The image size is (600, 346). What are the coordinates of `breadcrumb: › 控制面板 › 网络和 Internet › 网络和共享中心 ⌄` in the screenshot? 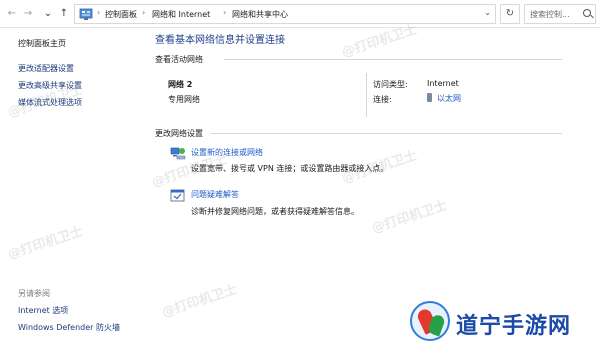 It's located at (285, 14).